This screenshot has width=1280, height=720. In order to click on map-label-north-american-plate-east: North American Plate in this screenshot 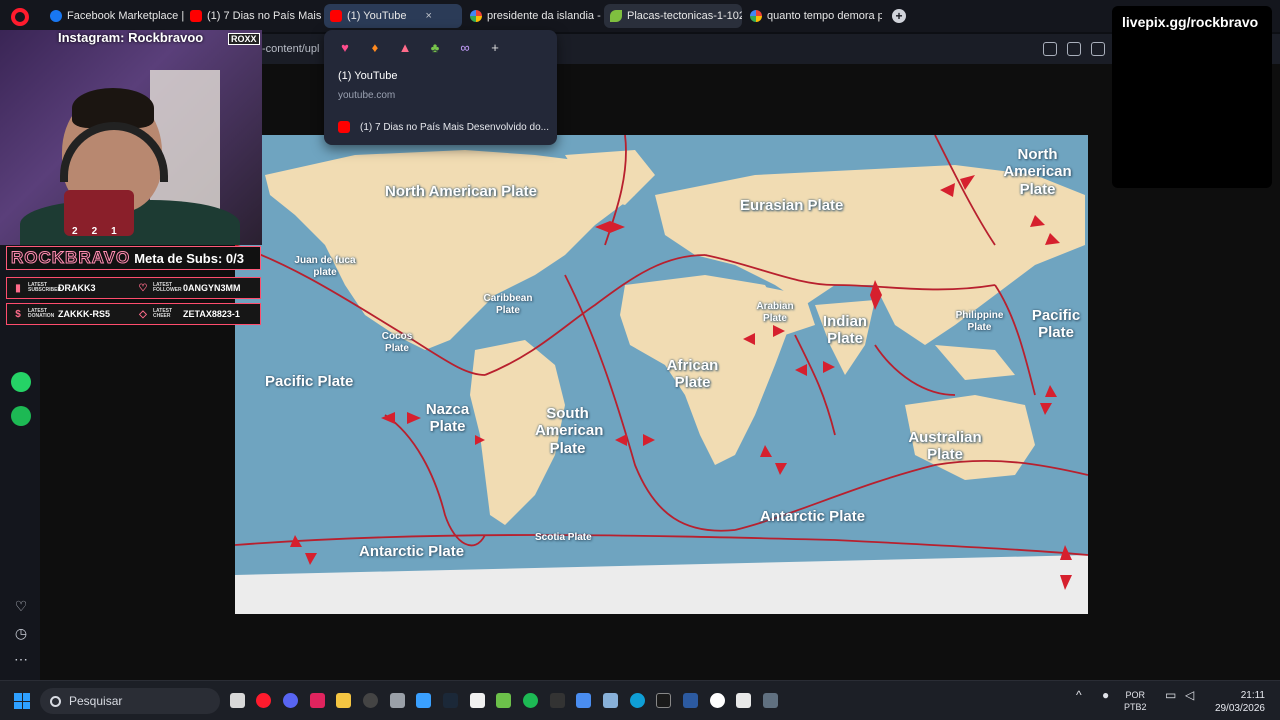, I will do `click(1037, 172)`.